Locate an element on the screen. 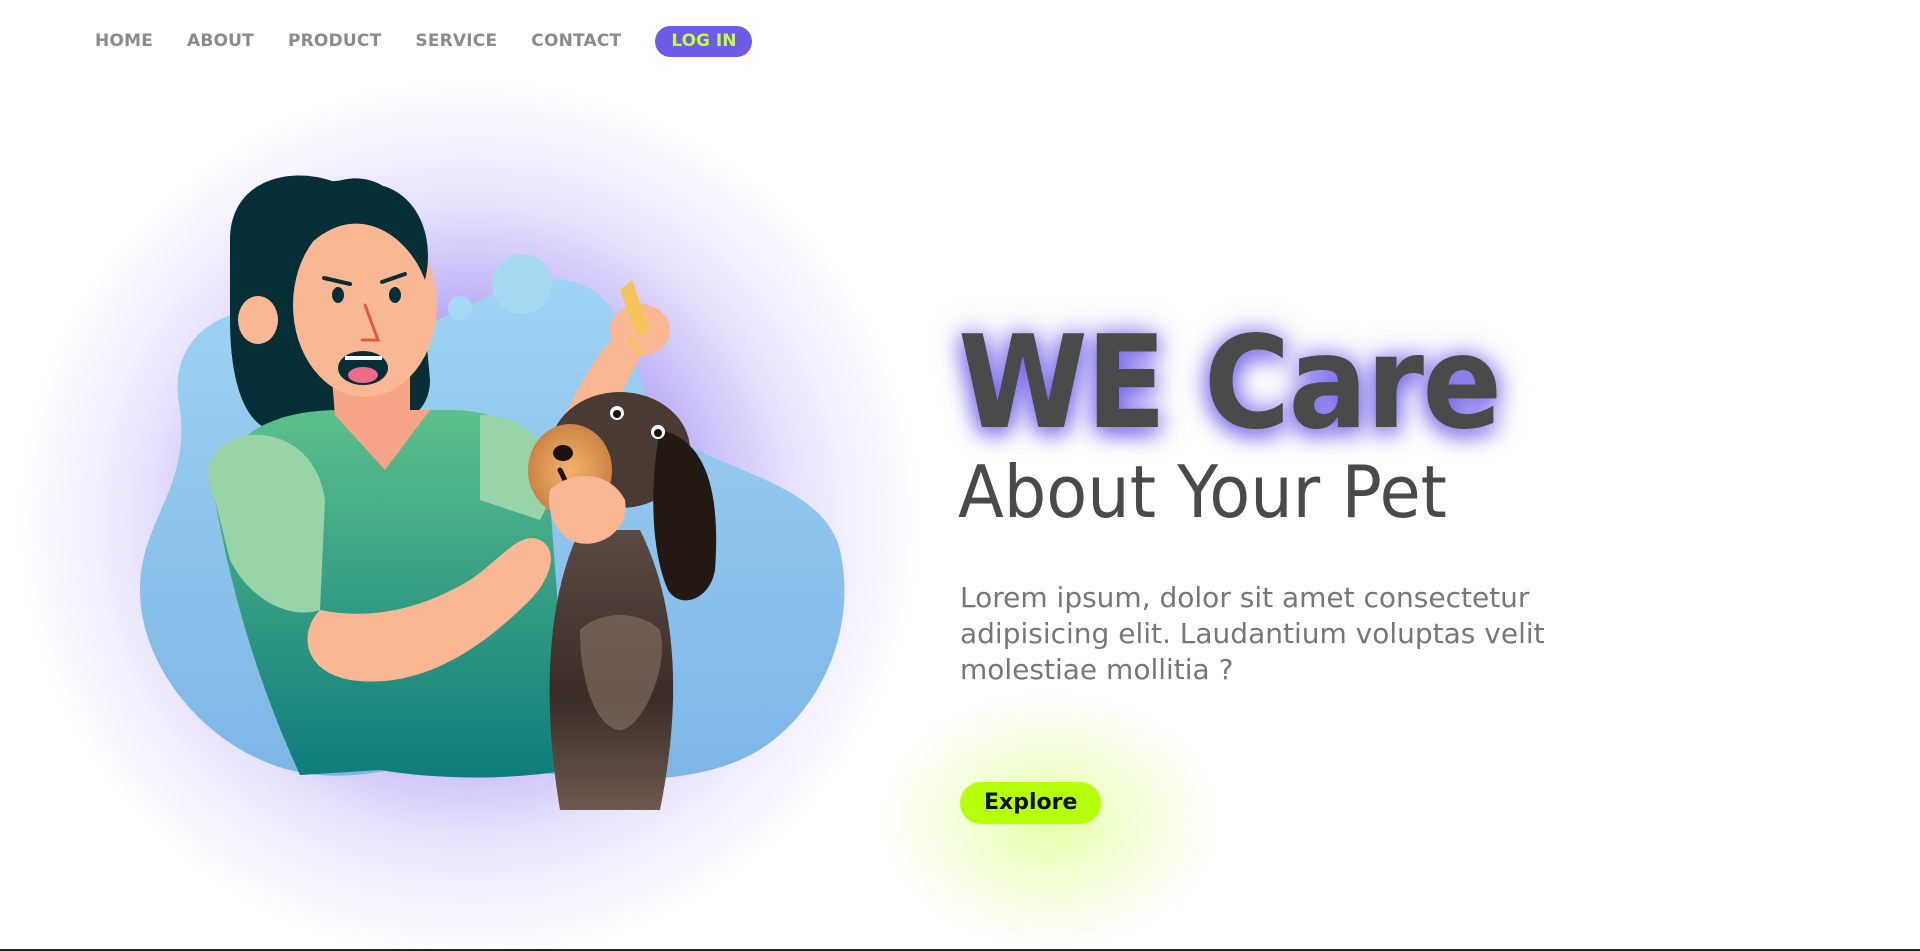 The image size is (1920, 951). woman-ear is located at coordinates (258, 320).